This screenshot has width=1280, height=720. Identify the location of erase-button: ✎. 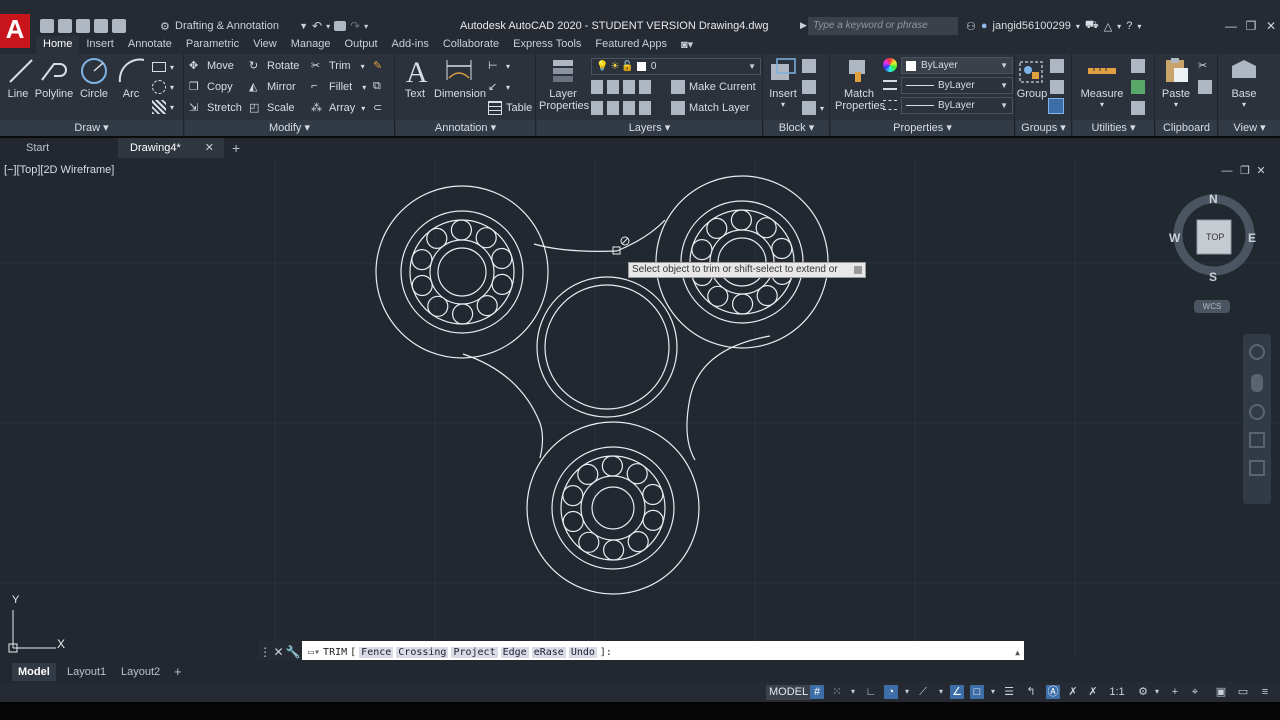
(380, 66).